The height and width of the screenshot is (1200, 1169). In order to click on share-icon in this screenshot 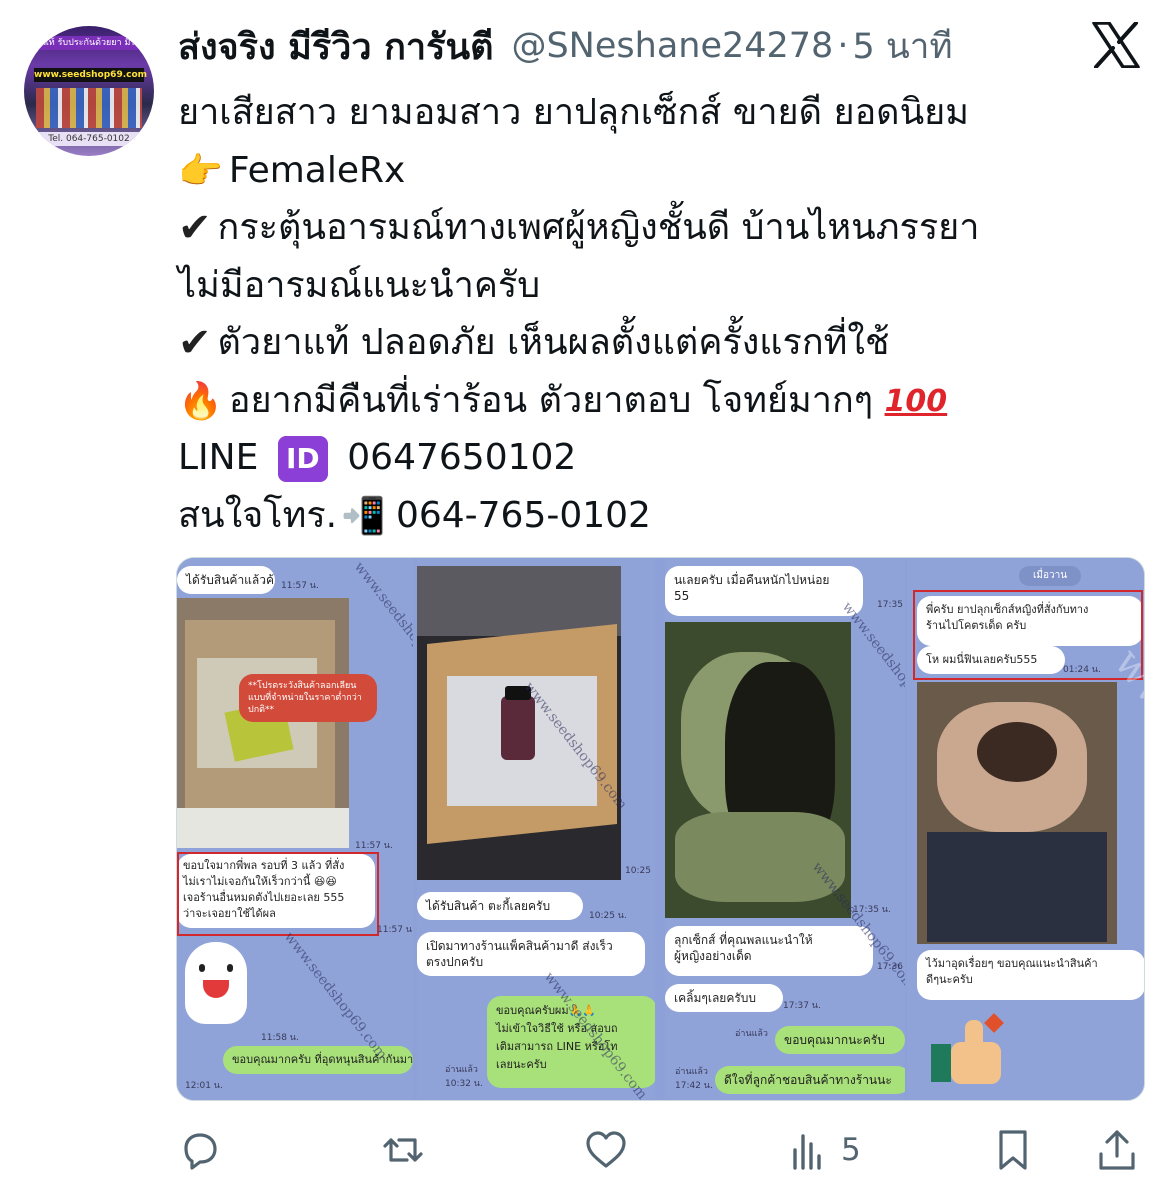, I will do `click(1117, 1150)`.